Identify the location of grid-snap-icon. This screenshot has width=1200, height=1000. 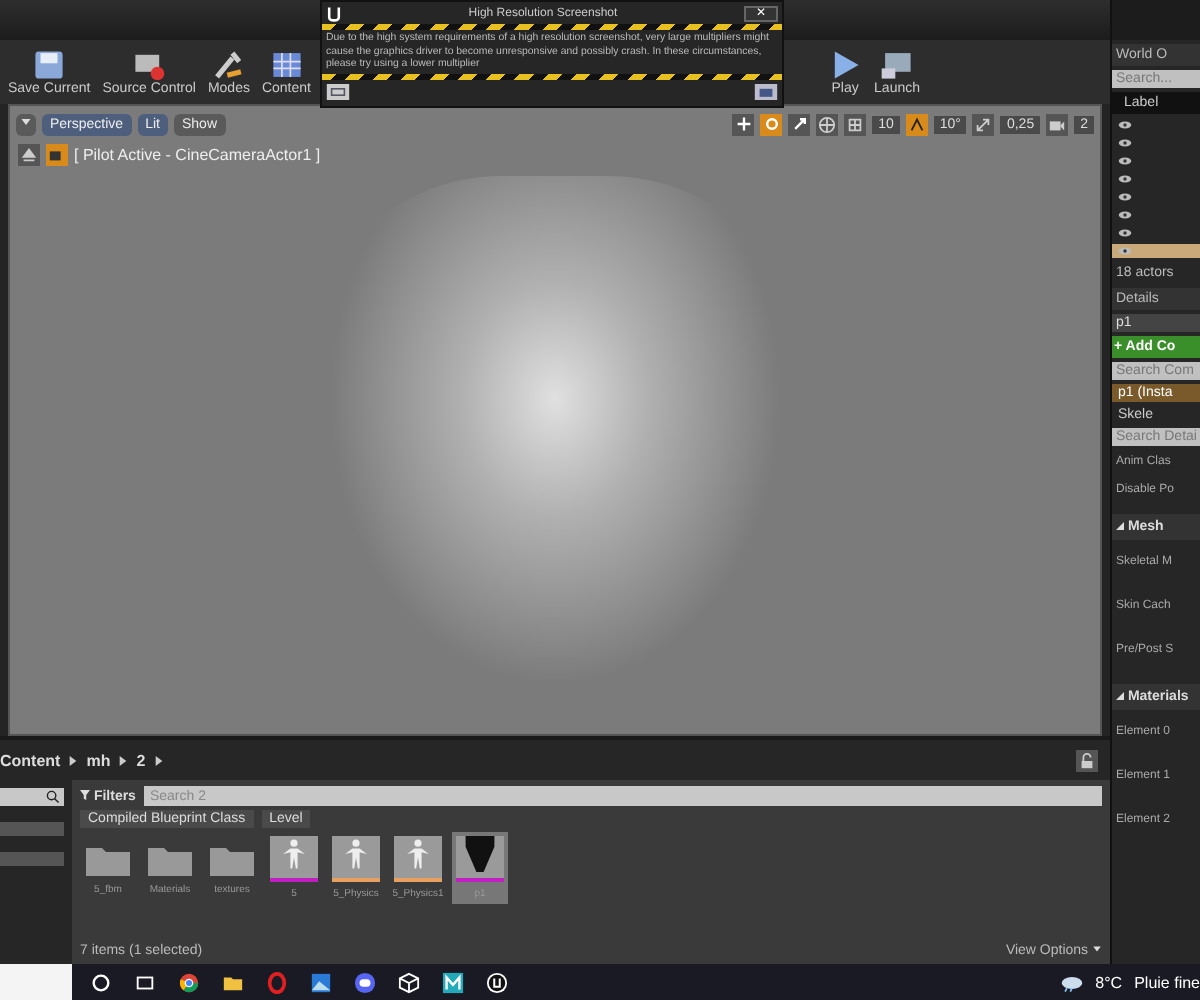
(855, 124).